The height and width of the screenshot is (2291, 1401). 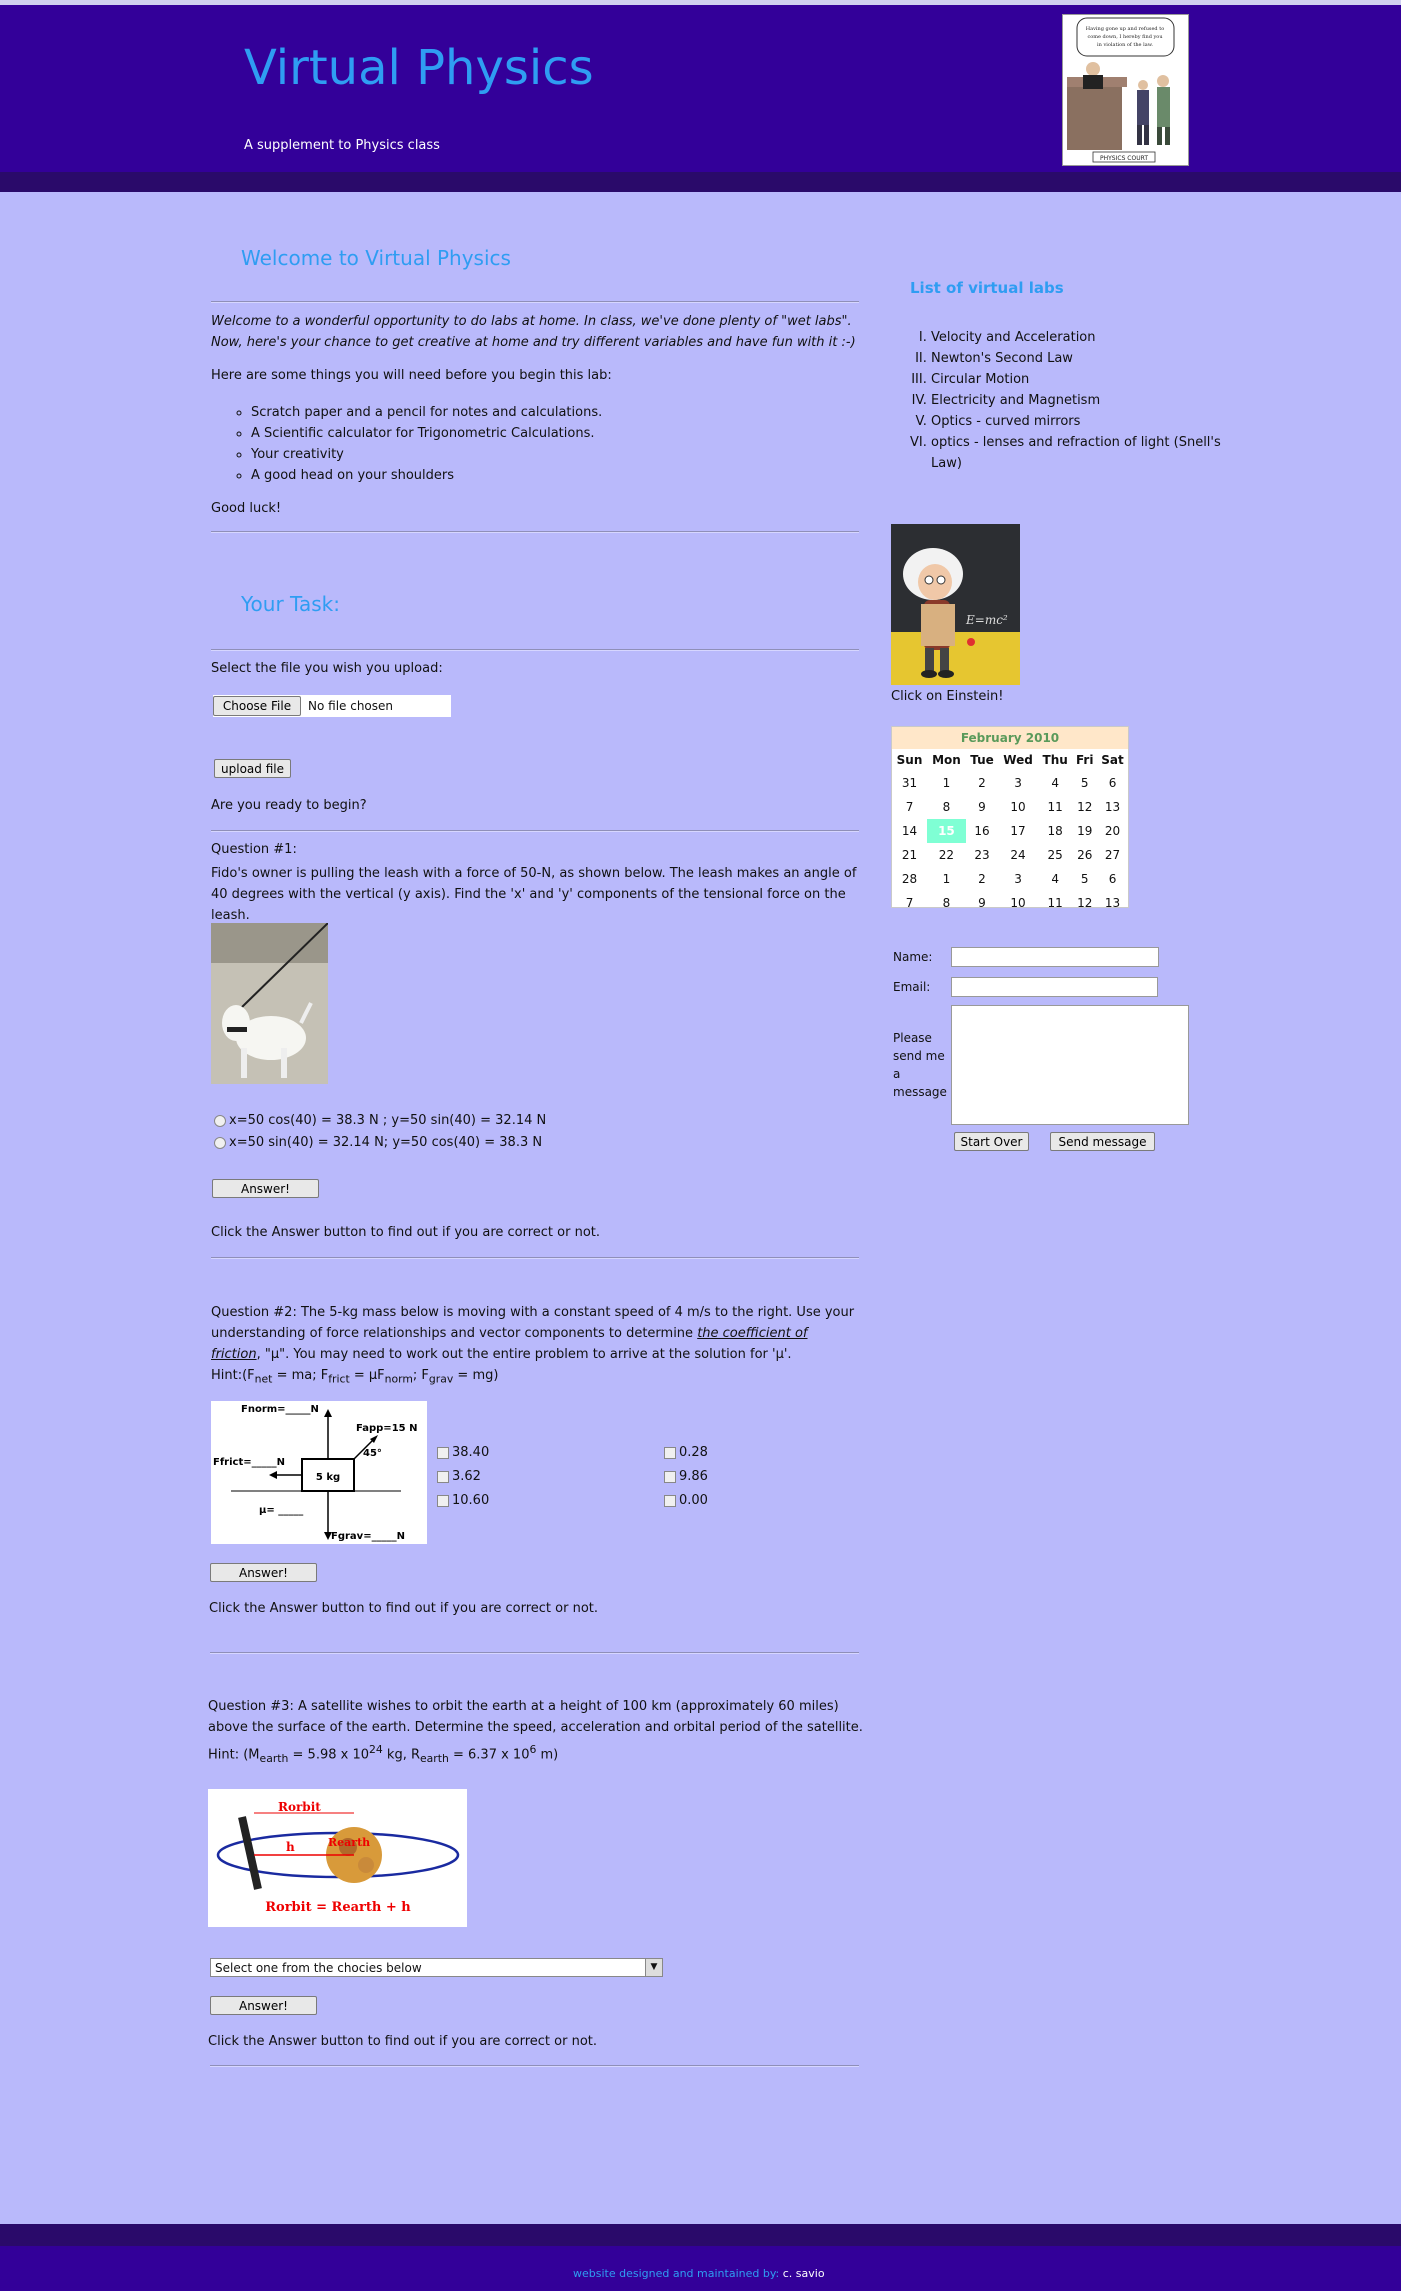 I want to click on q1-answer-button: Answer!, so click(x=265, y=1188).